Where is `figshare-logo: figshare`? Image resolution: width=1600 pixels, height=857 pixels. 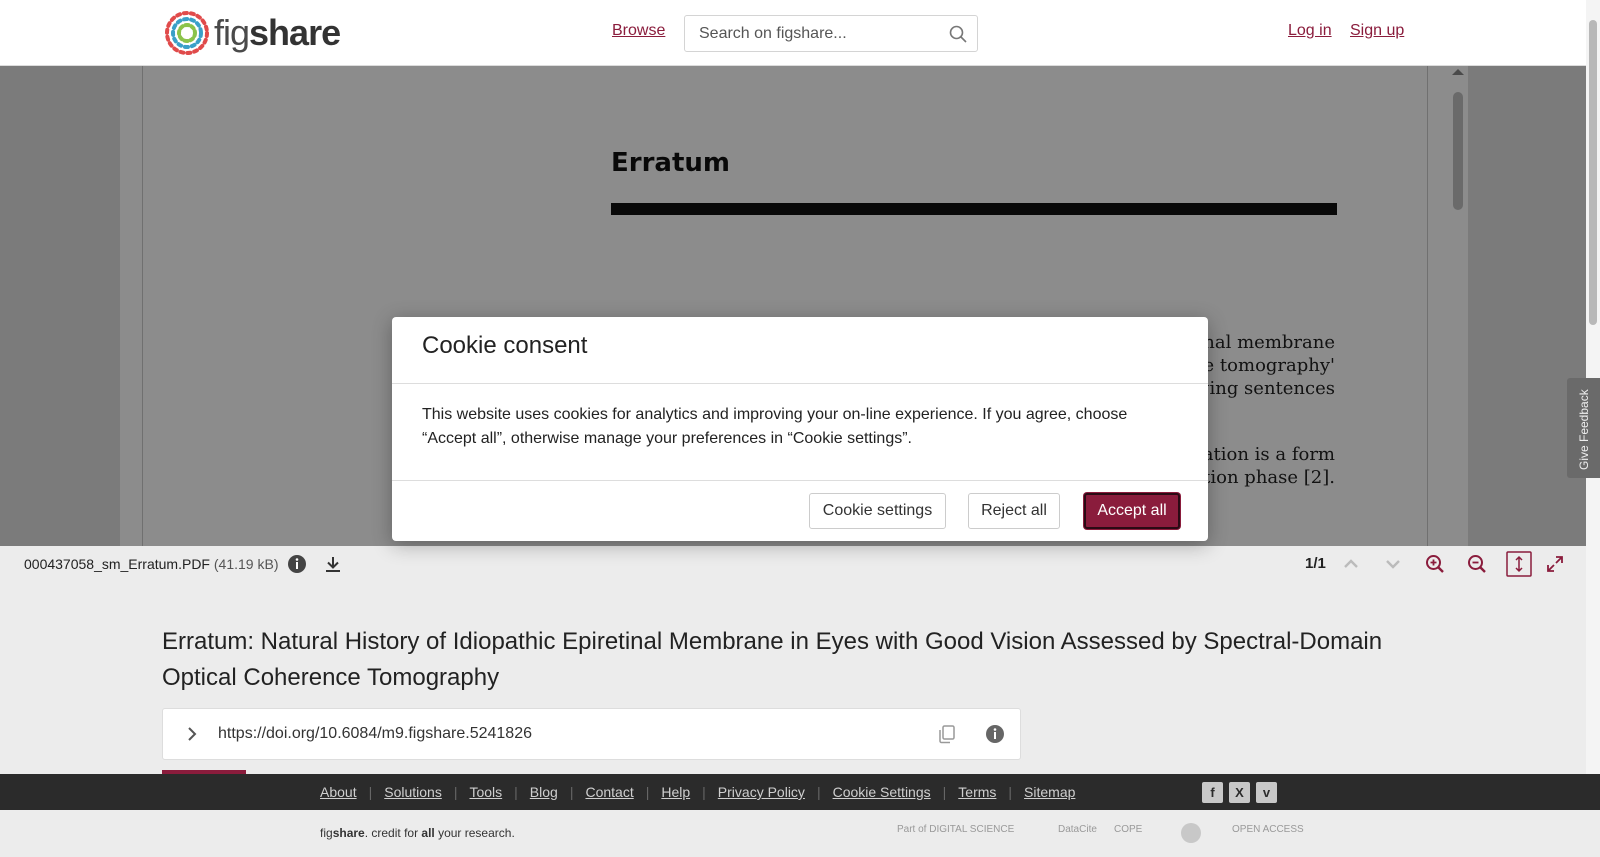
figshare-logo: figshare is located at coordinates (251, 33).